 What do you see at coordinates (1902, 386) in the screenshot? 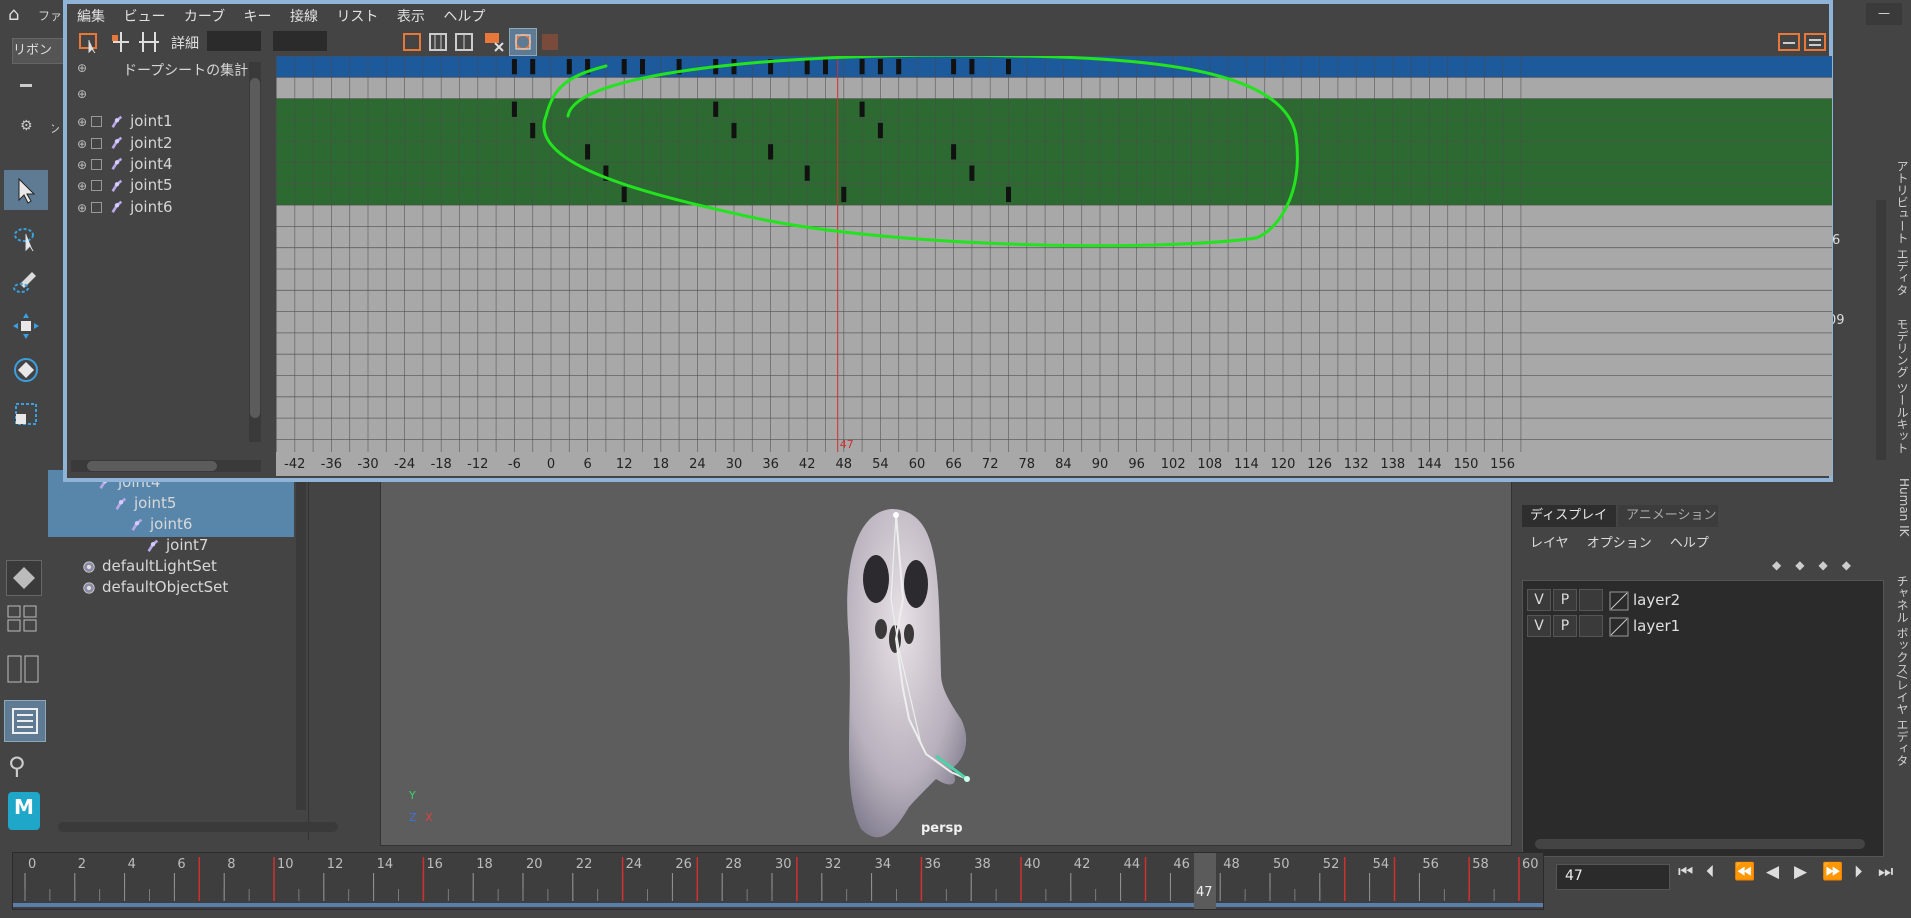
I see `side-tab-modeling-toolkit: モデリング ツールキット` at bounding box center [1902, 386].